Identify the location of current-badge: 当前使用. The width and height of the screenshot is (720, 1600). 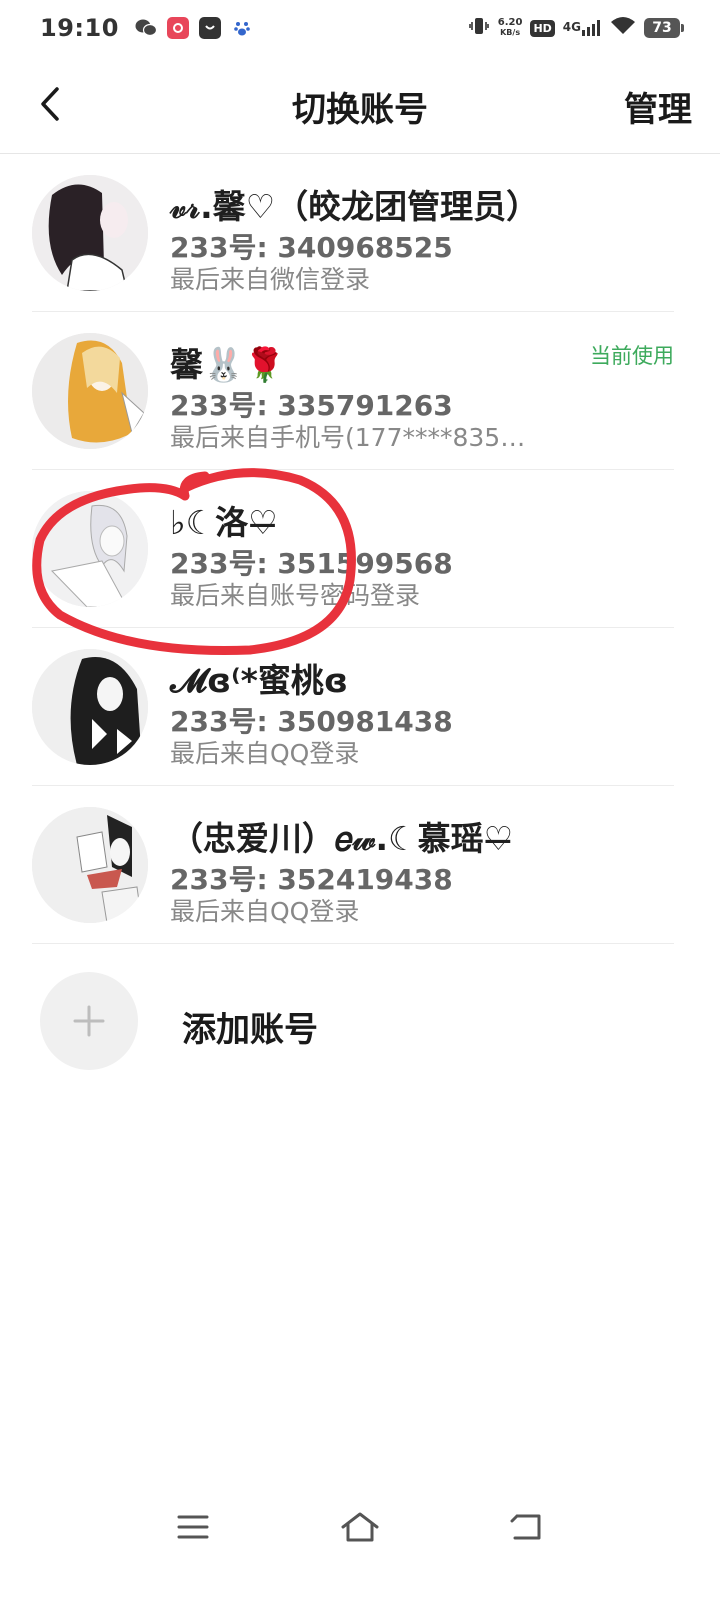
(632, 356).